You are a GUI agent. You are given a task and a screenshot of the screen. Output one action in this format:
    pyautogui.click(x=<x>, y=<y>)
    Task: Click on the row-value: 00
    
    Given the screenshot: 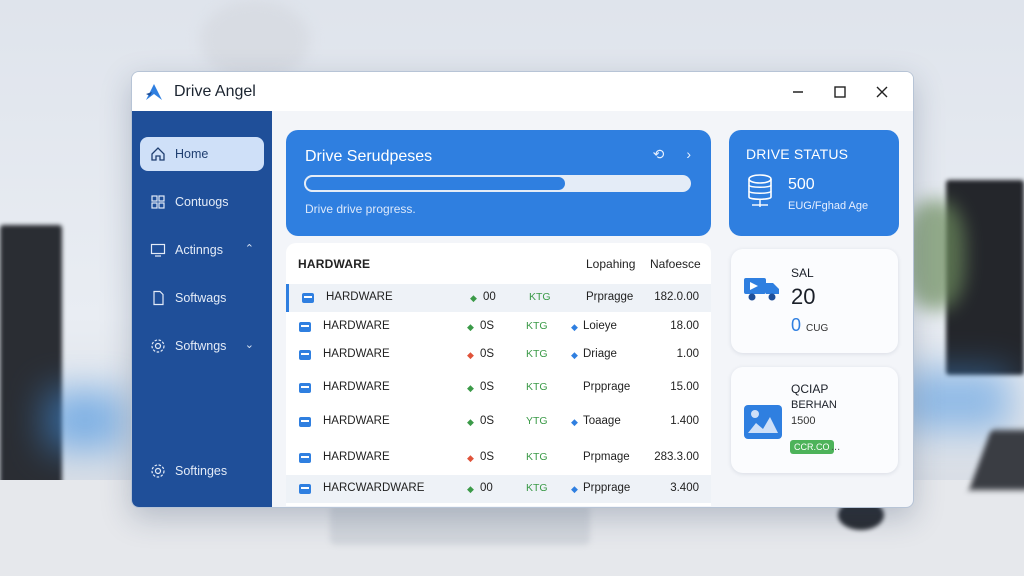 What is the action you would take?
    pyautogui.click(x=489, y=297)
    